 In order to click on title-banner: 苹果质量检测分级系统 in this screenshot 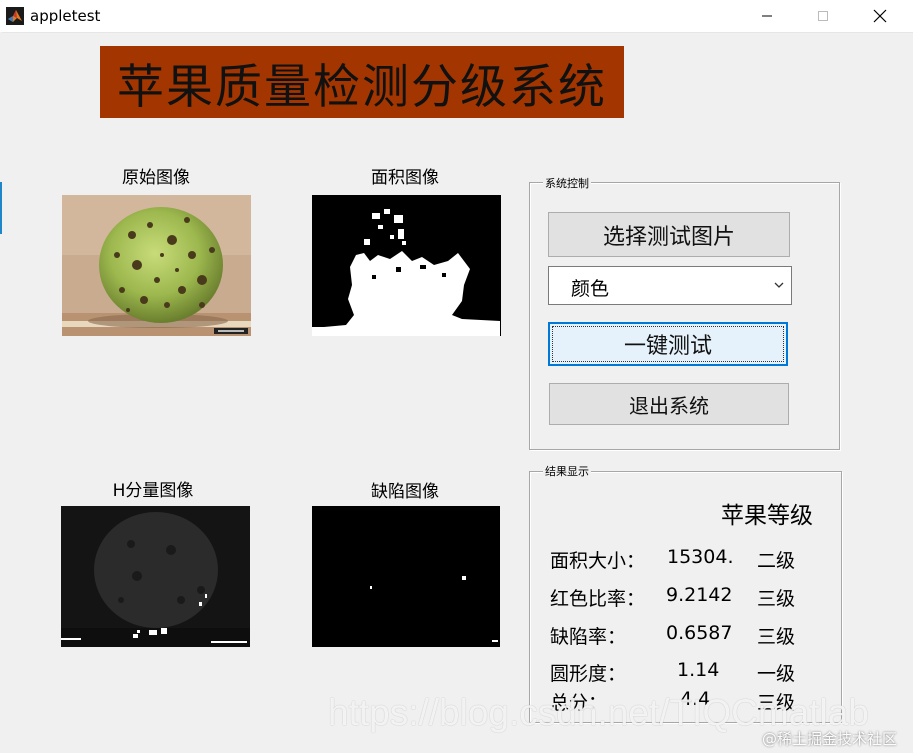, I will do `click(362, 82)`.